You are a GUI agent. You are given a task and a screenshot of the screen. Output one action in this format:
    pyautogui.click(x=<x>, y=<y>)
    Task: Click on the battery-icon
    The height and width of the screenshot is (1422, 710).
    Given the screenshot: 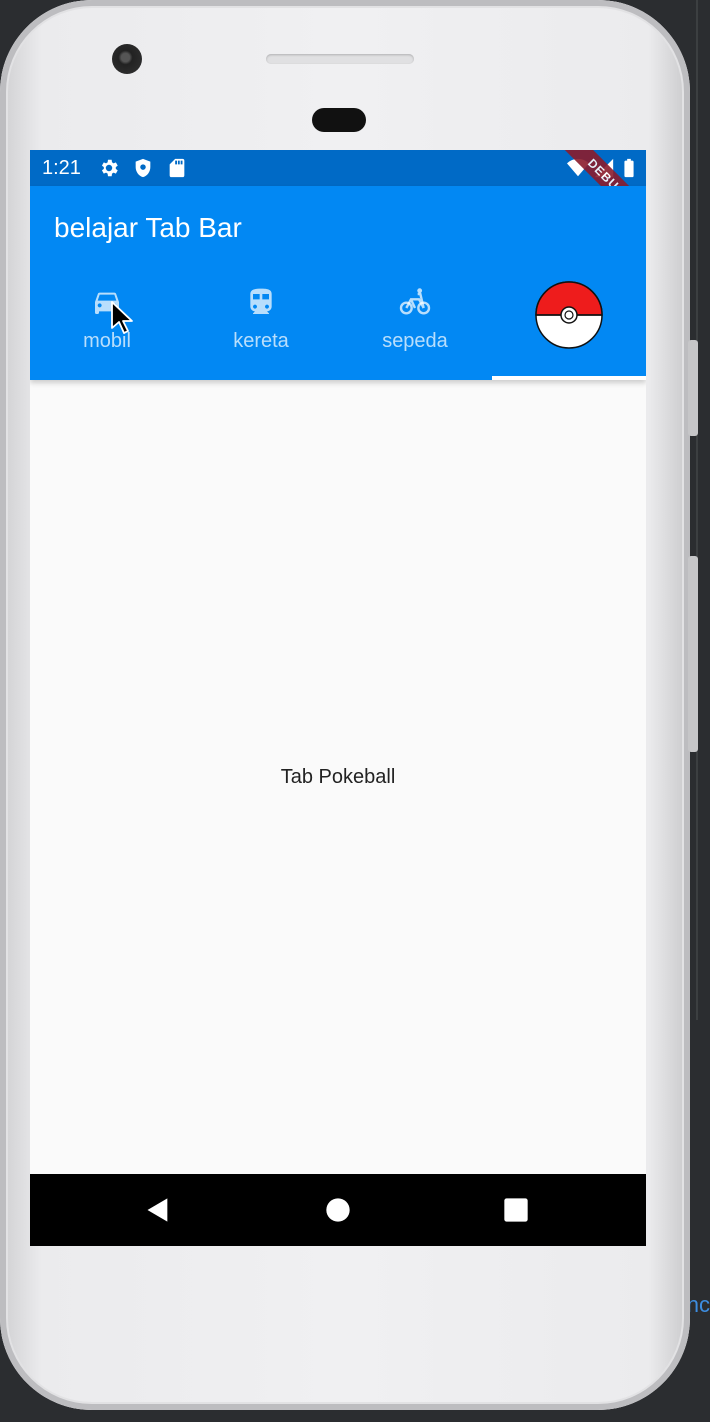 What is the action you would take?
    pyautogui.click(x=629, y=168)
    